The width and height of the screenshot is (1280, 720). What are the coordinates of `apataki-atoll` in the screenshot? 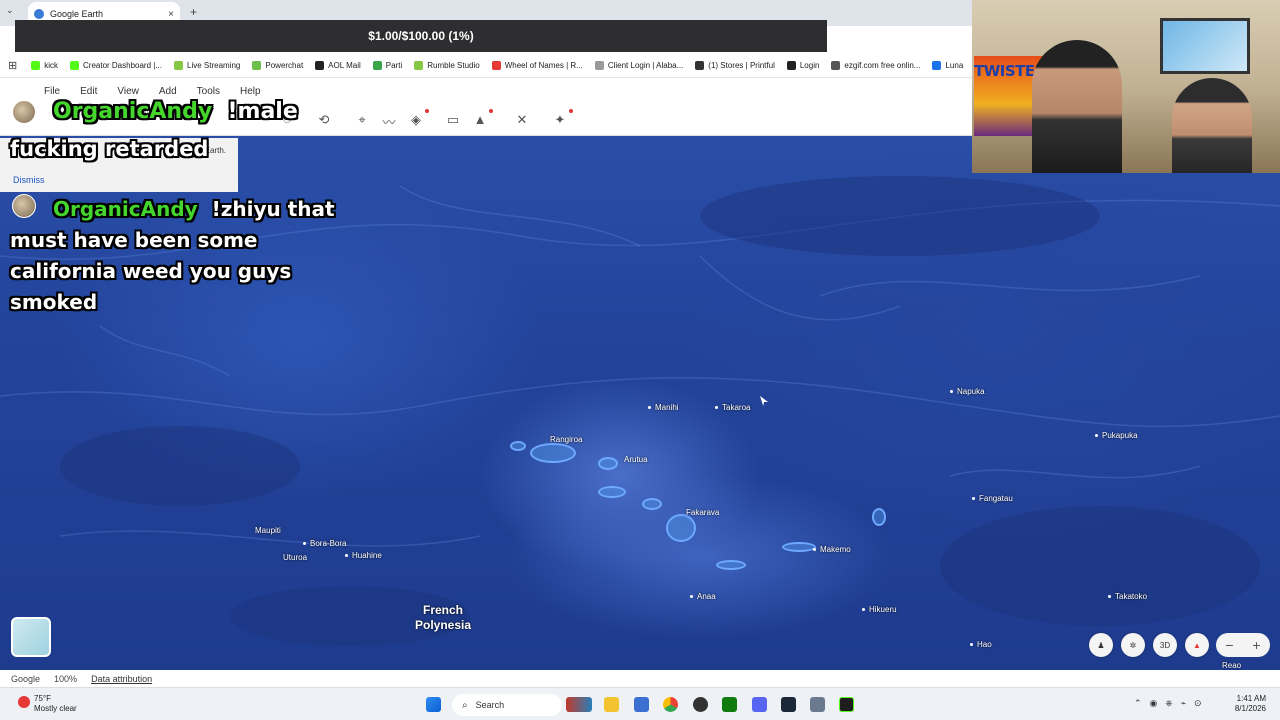 It's located at (652, 504).